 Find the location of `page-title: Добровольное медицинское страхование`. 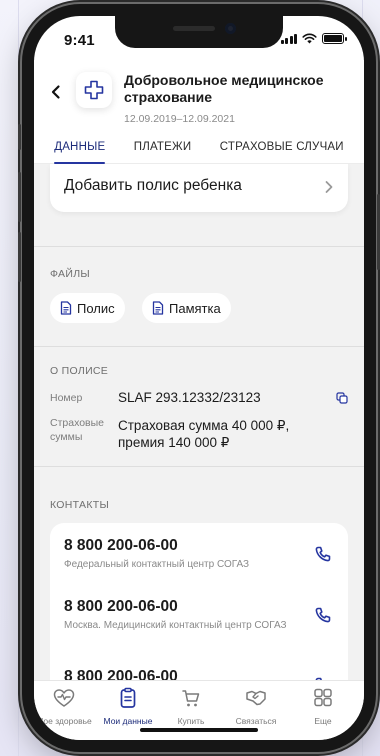

page-title: Добровольное медицинское страхование is located at coordinates (224, 88).